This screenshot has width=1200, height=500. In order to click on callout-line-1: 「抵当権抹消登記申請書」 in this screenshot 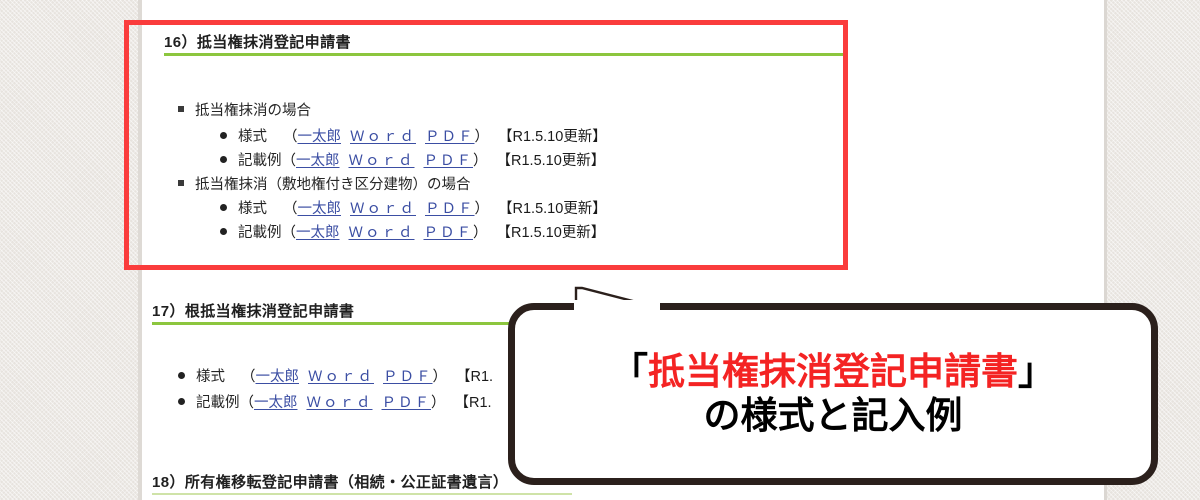, I will do `click(833, 372)`.